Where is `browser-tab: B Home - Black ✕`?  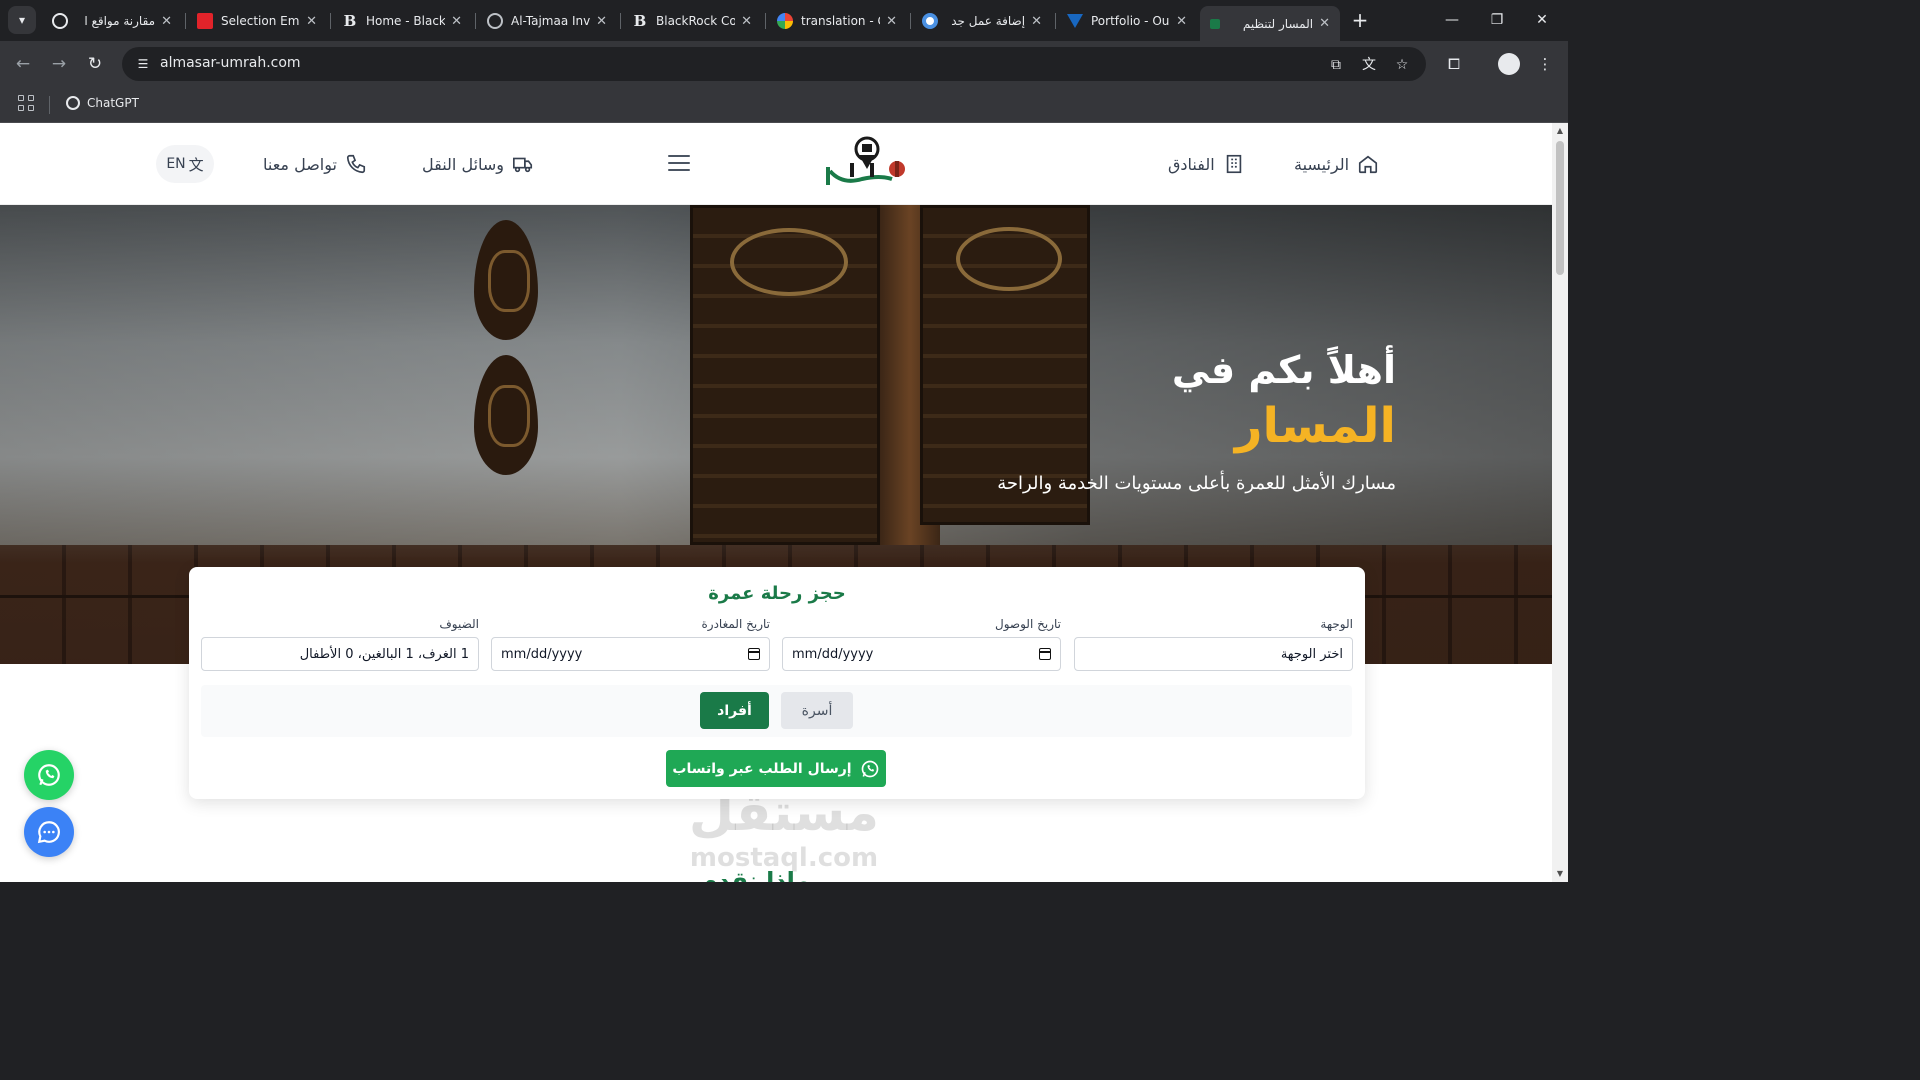
browser-tab: B Home - Black ✕ is located at coordinates (402, 21).